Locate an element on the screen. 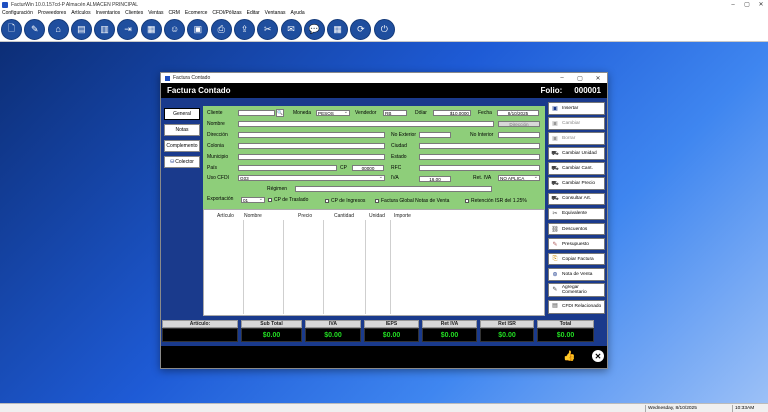 This screenshot has height=412, width=768. chat-icon: 💬 is located at coordinates (314, 29).